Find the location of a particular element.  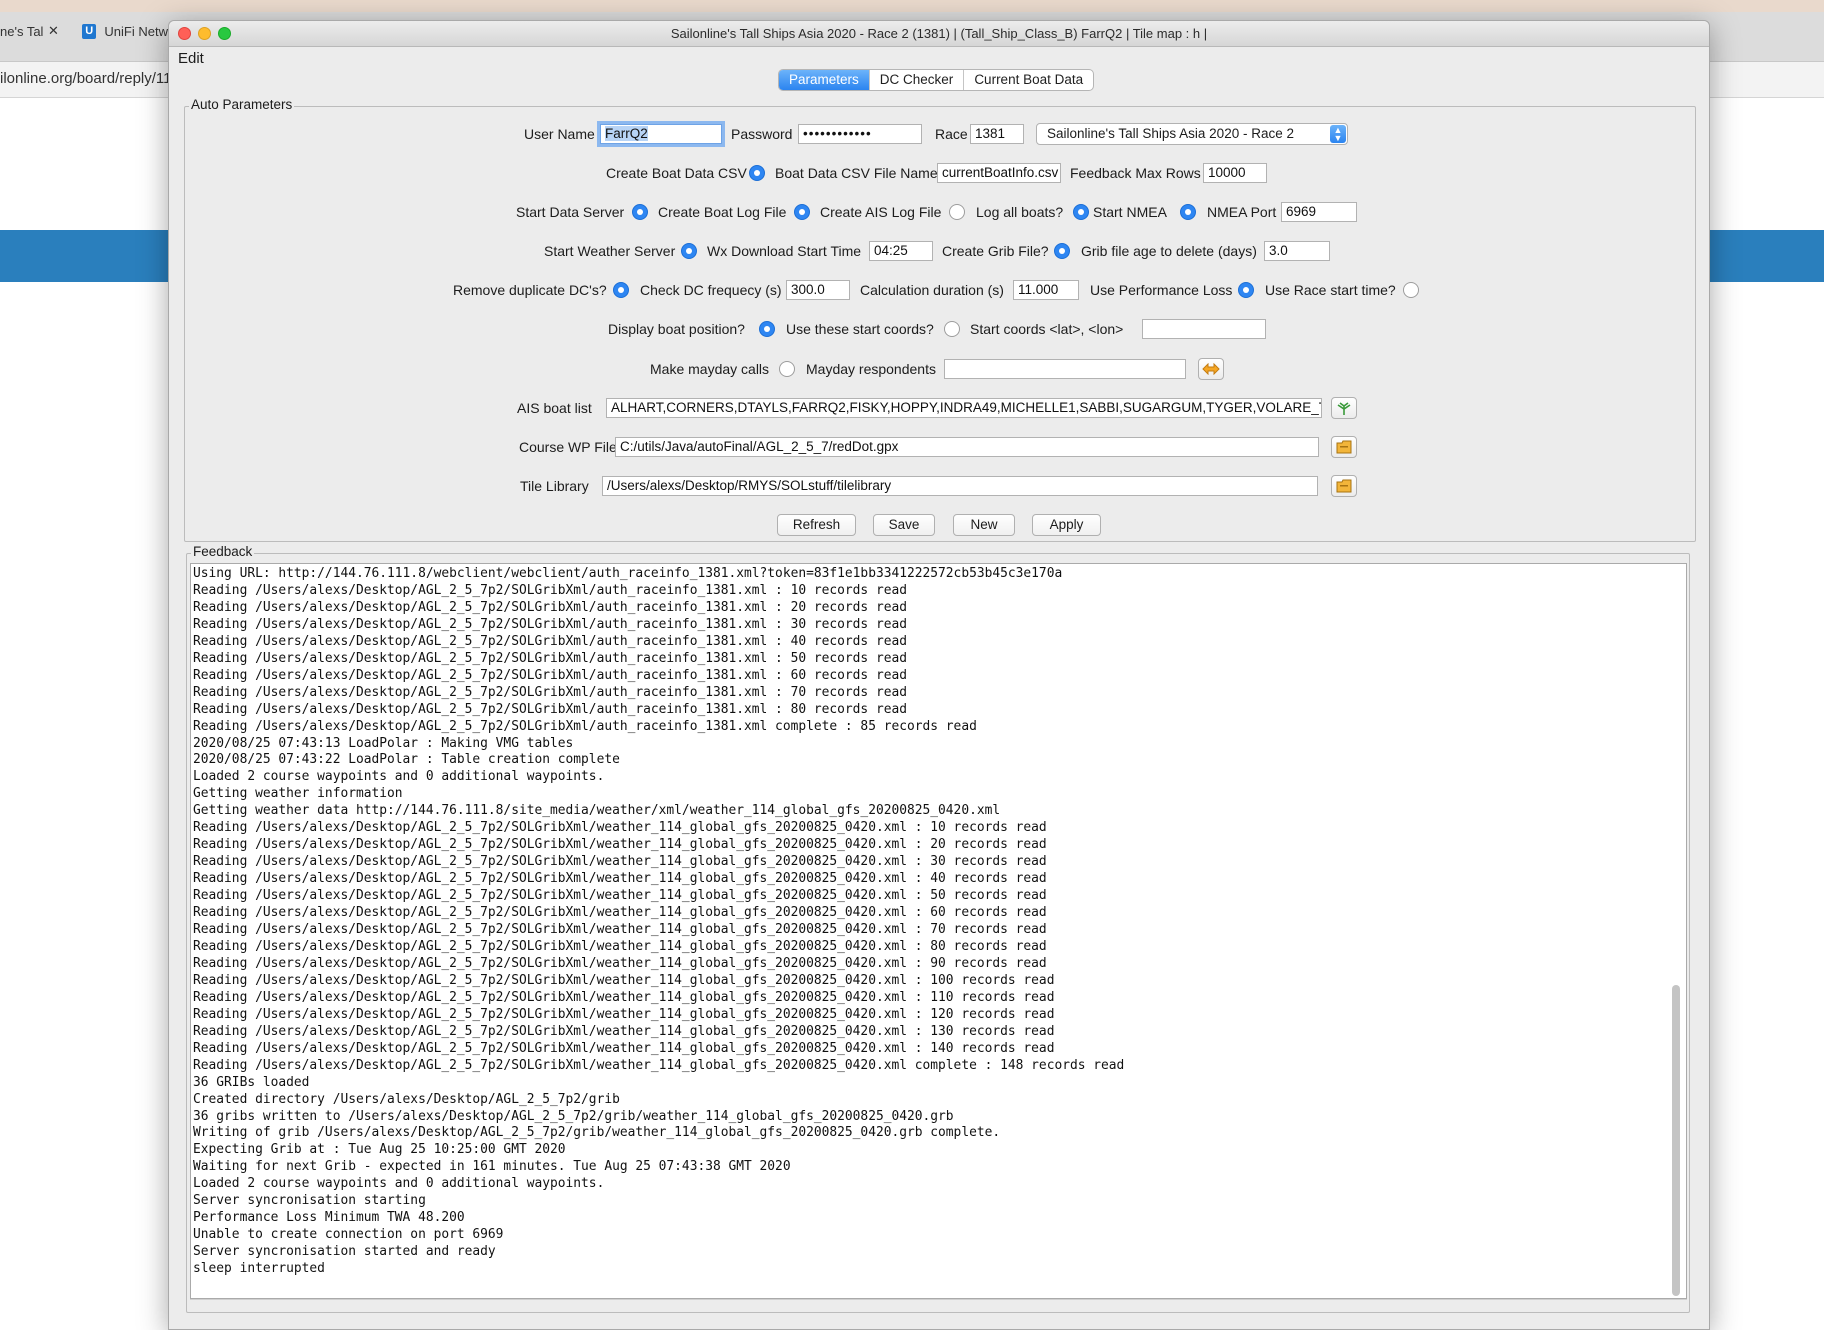

csv-name-label: Boat Data CSV File Name is located at coordinates (856, 173).